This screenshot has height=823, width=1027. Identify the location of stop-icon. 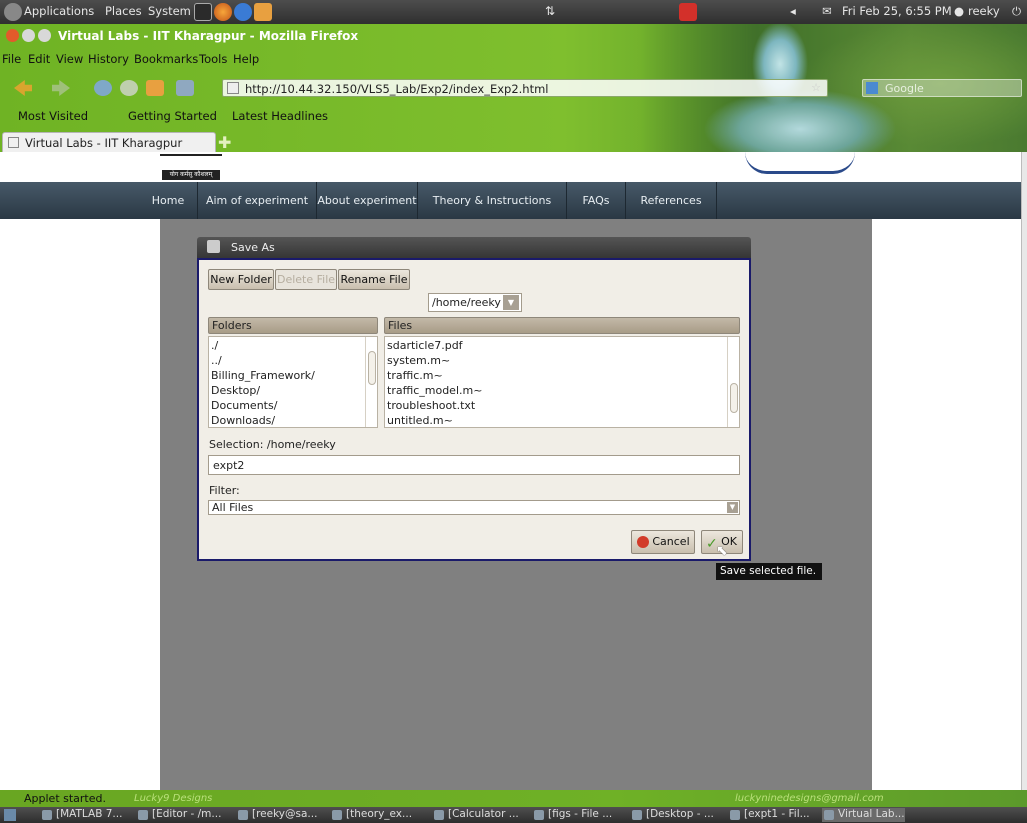
(129, 88).